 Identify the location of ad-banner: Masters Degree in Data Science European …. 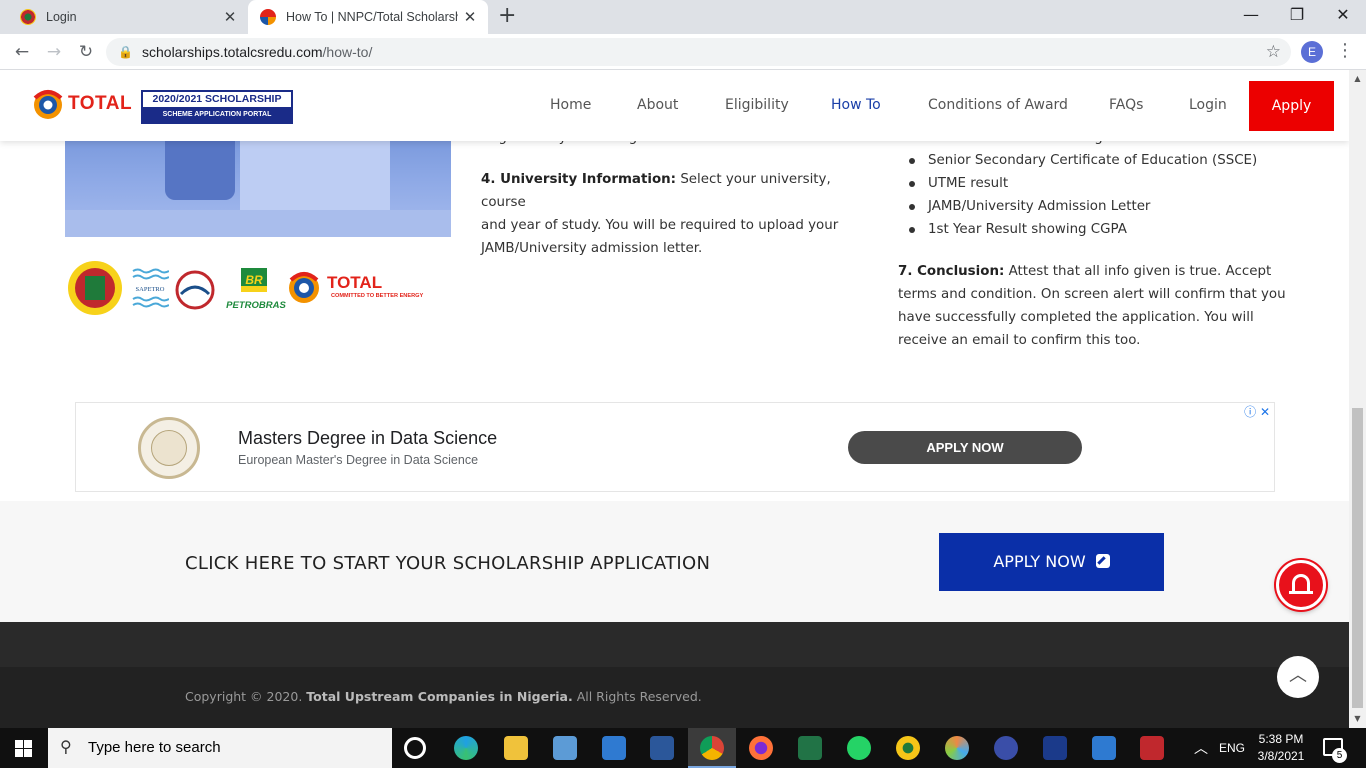
(675, 447).